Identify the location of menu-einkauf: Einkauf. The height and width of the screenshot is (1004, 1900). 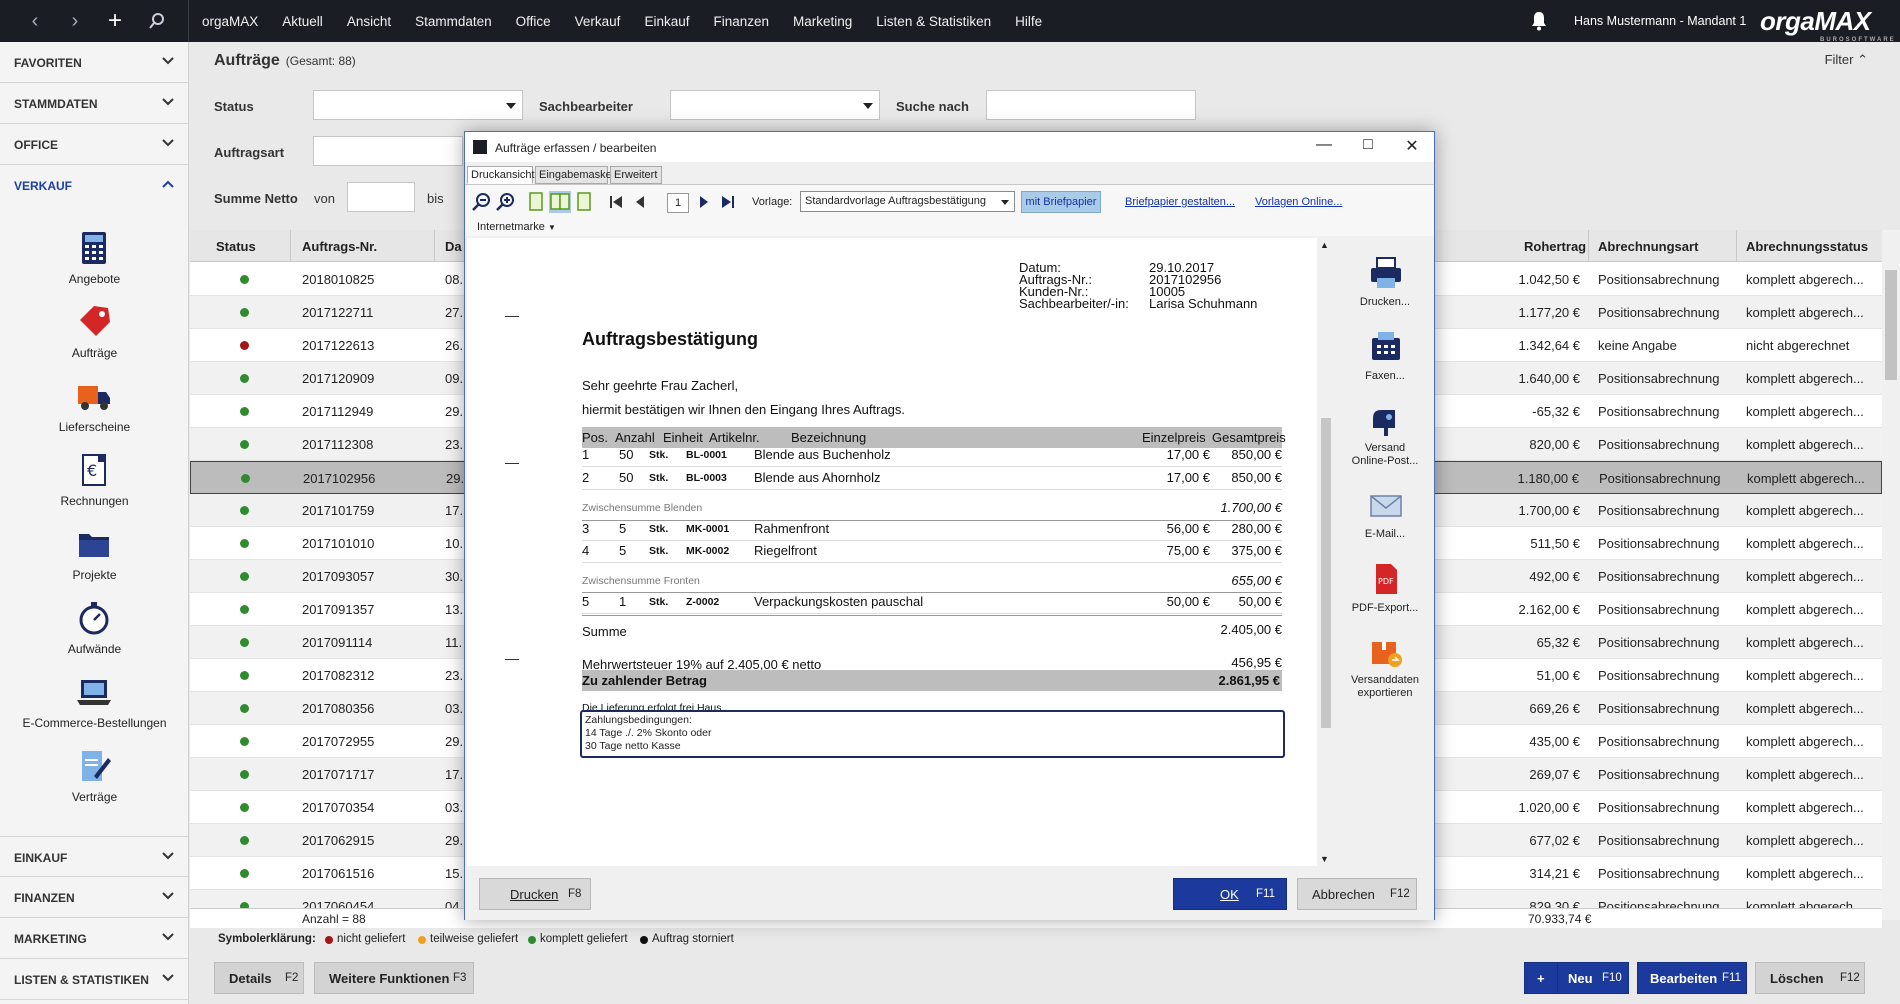
(666, 21).